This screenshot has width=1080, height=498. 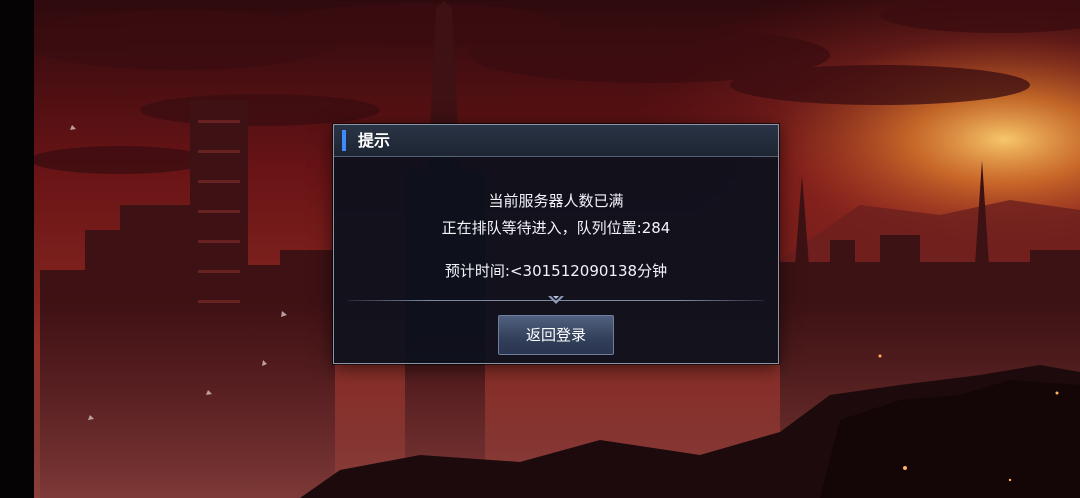 What do you see at coordinates (344, 140) in the screenshot?
I see `header-accent-bar` at bounding box center [344, 140].